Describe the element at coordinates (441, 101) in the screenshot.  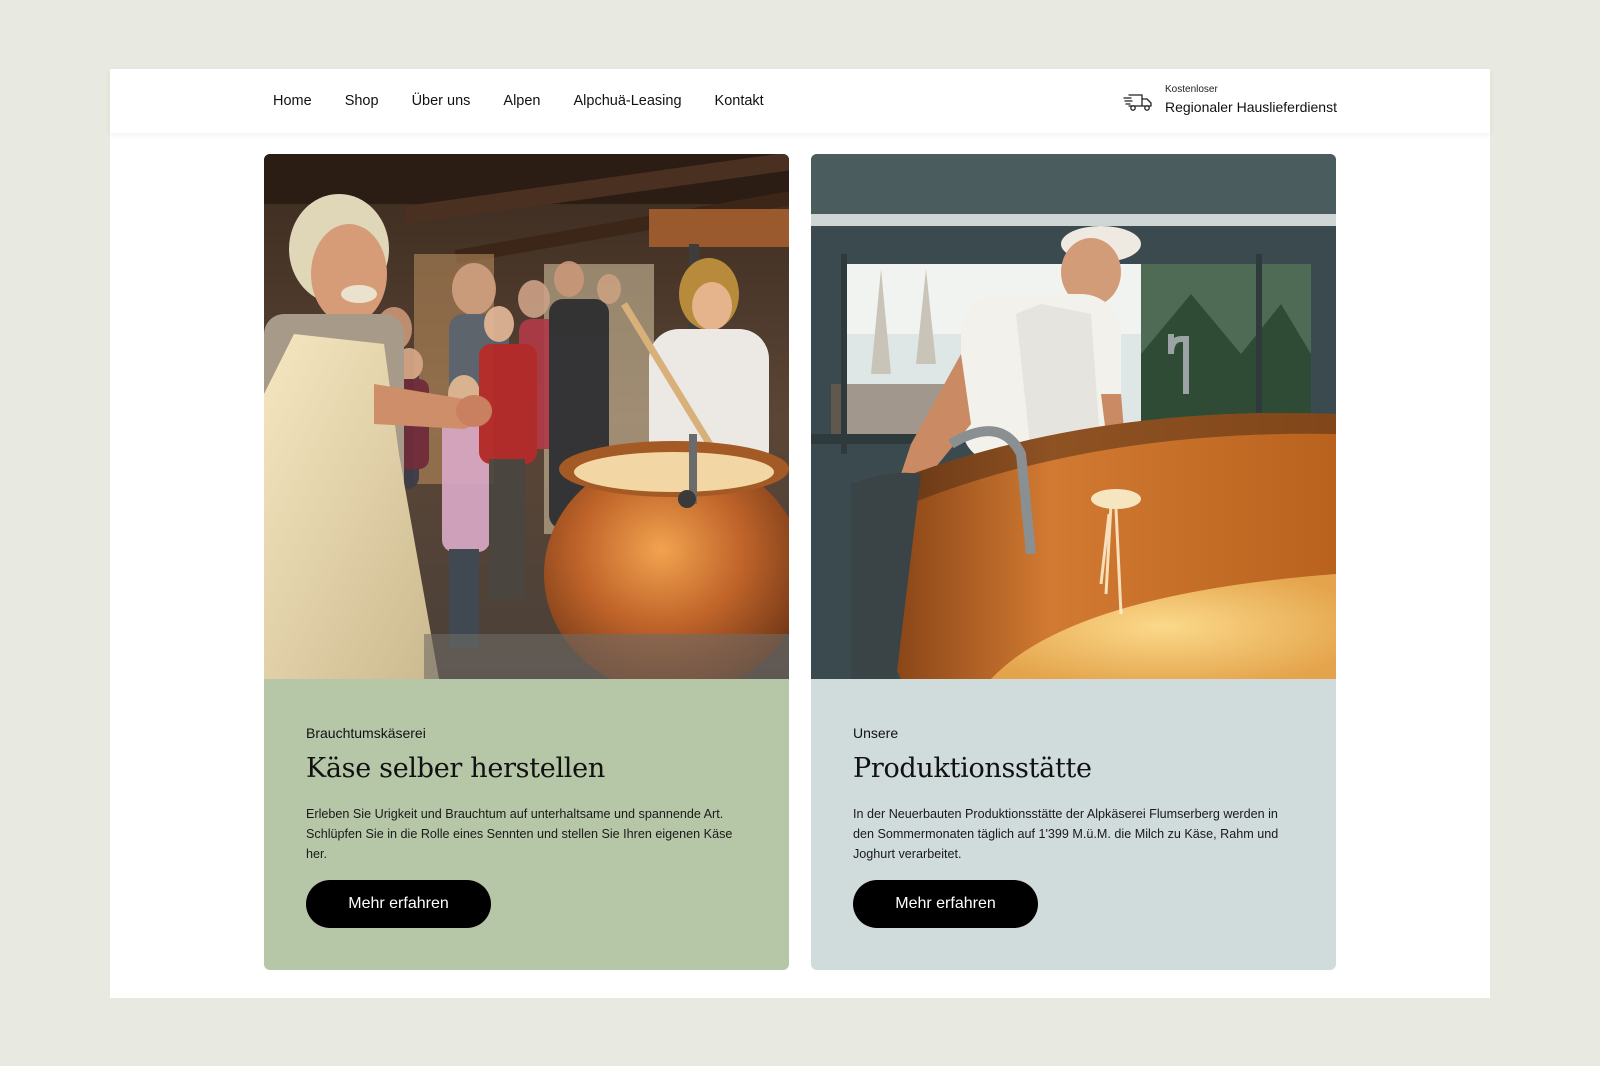
I see `nav-item-ueber-uns: Über uns` at that location.